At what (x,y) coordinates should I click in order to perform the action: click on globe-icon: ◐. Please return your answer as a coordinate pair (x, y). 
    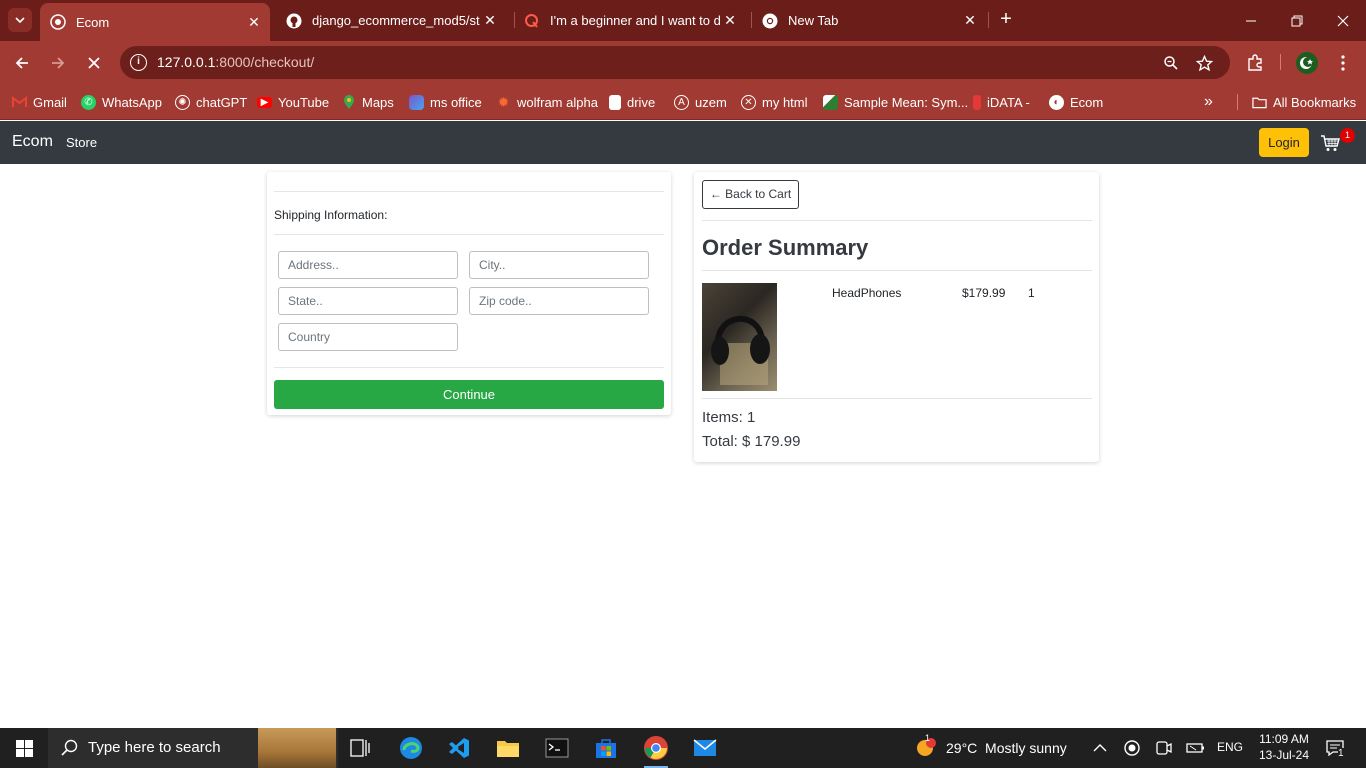
    Looking at the image, I should click on (1056, 102).